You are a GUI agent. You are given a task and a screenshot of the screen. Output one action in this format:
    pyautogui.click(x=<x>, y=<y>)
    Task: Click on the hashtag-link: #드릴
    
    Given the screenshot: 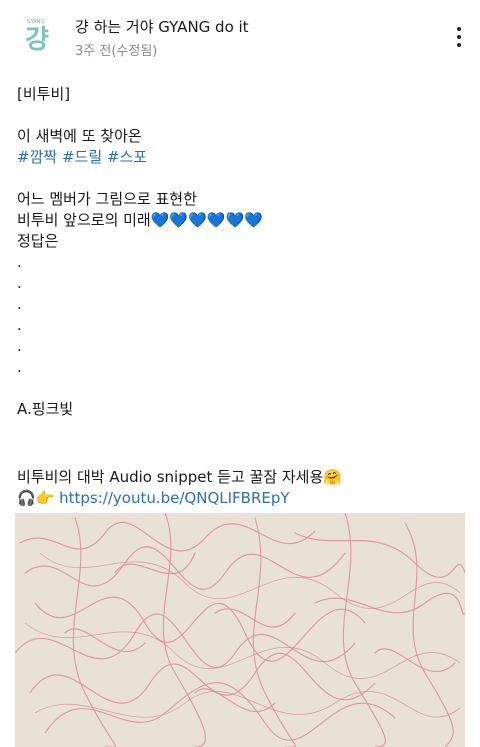 What is the action you would take?
    pyautogui.click(x=82, y=157)
    